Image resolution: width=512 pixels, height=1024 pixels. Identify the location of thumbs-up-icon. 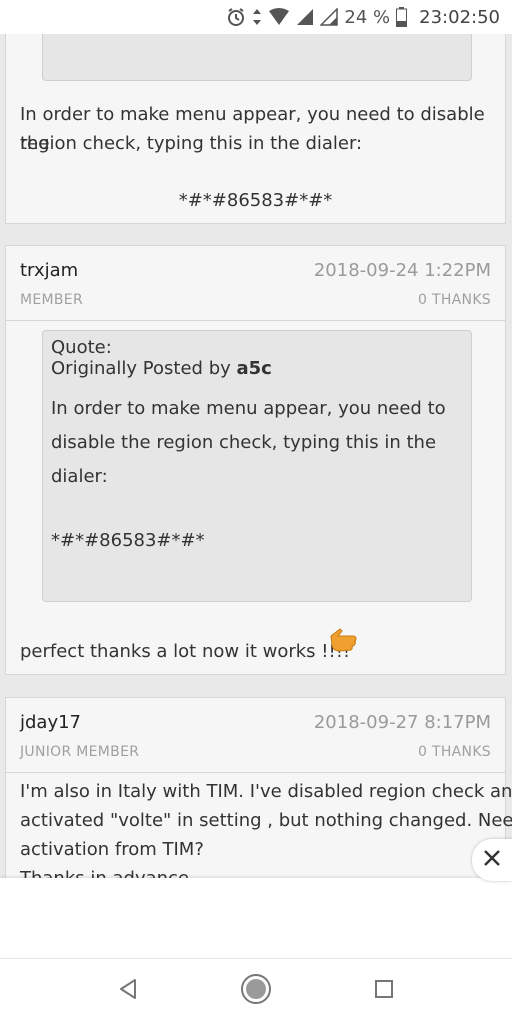
(343, 643).